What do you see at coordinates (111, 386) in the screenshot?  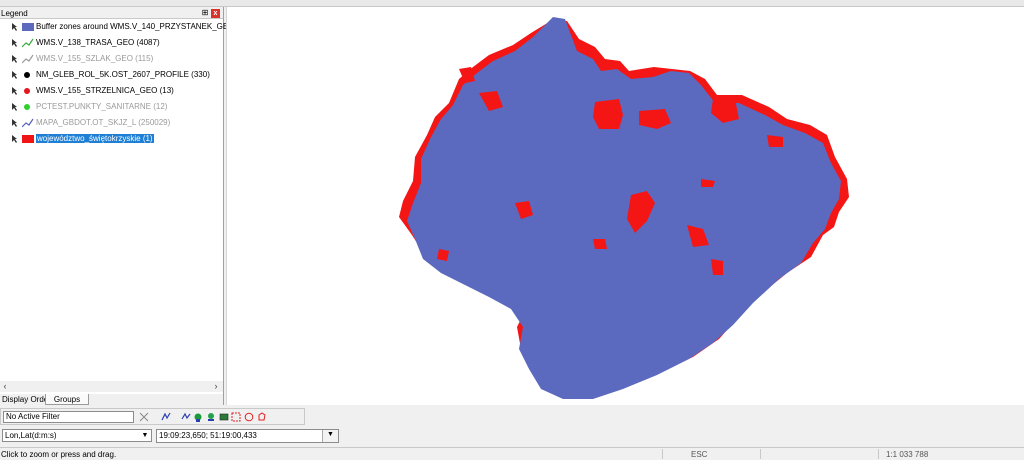 I see `horizontal-scrollbar: ‹ ›` at bounding box center [111, 386].